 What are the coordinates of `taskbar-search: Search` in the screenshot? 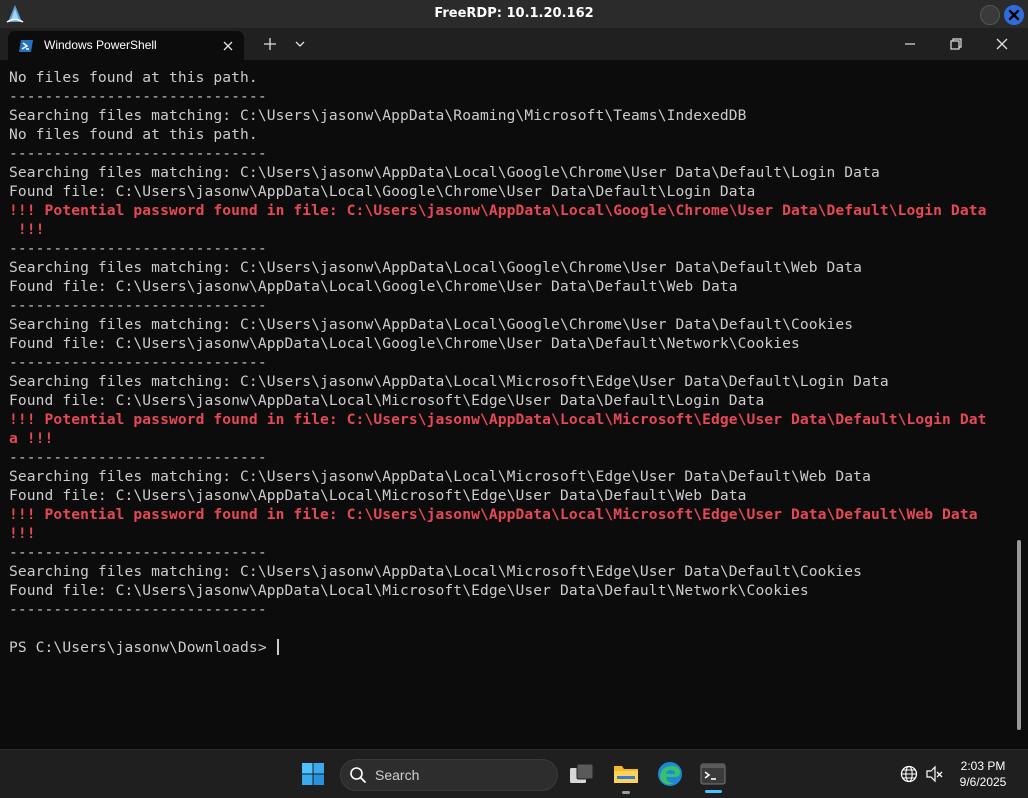 It's located at (449, 775).